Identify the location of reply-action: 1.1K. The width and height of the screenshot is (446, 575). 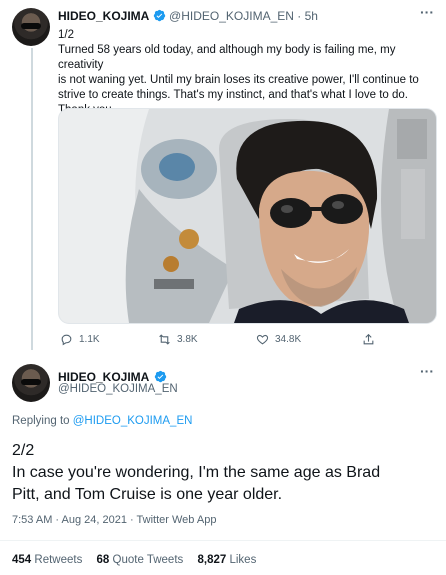
(80, 339).